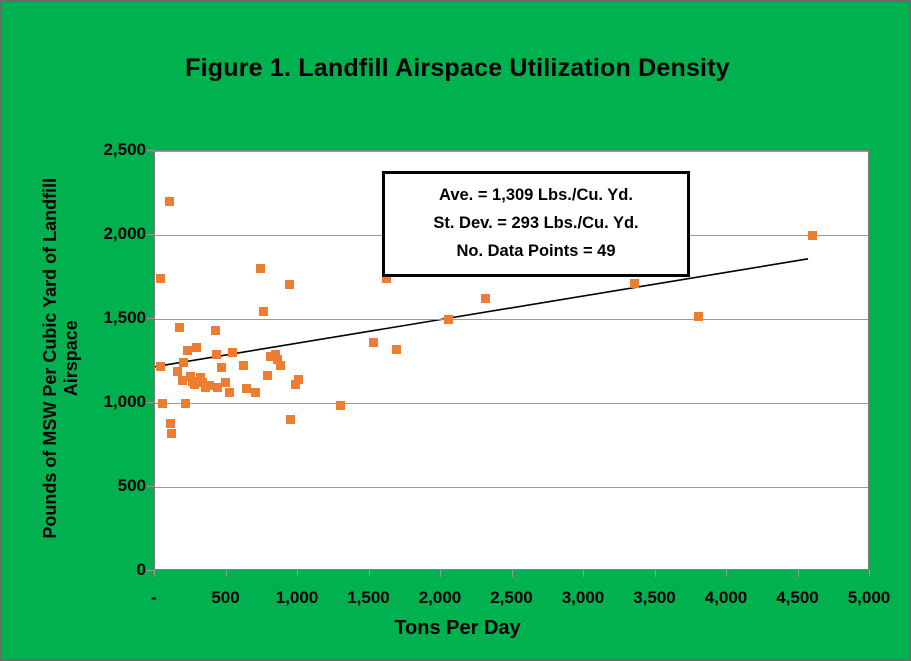 The width and height of the screenshot is (911, 661). Describe the element at coordinates (124, 149) in the screenshot. I see `y-axis-tick-label: 2,500` at that location.